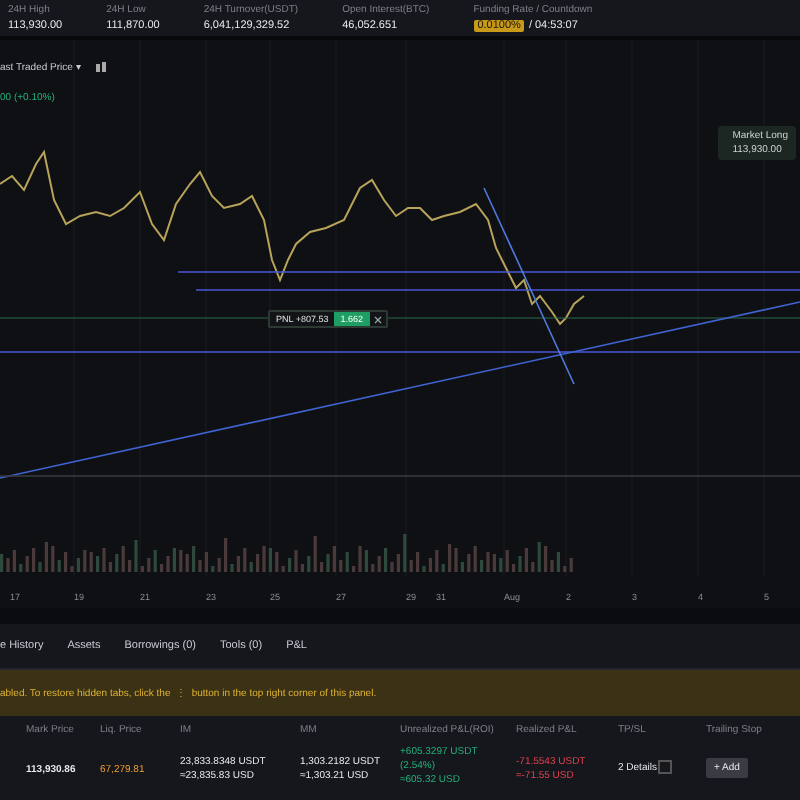 This screenshot has width=800, height=800. I want to click on edit-button, so click(665, 767).